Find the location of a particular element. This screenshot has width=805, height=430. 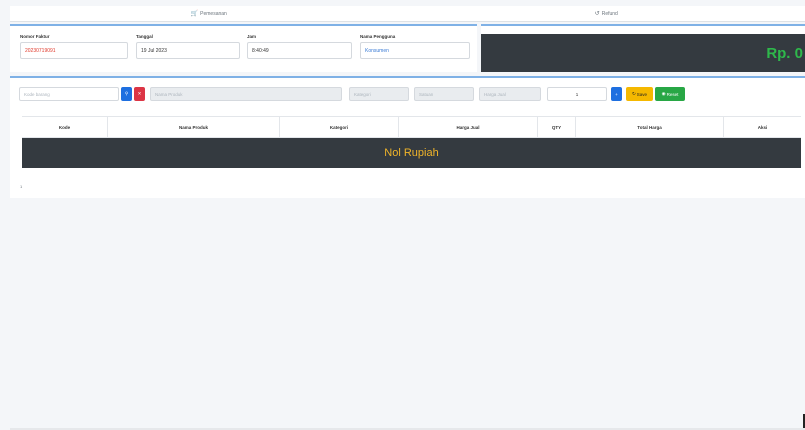

total-panel: Rp. 0 is located at coordinates (643, 48).